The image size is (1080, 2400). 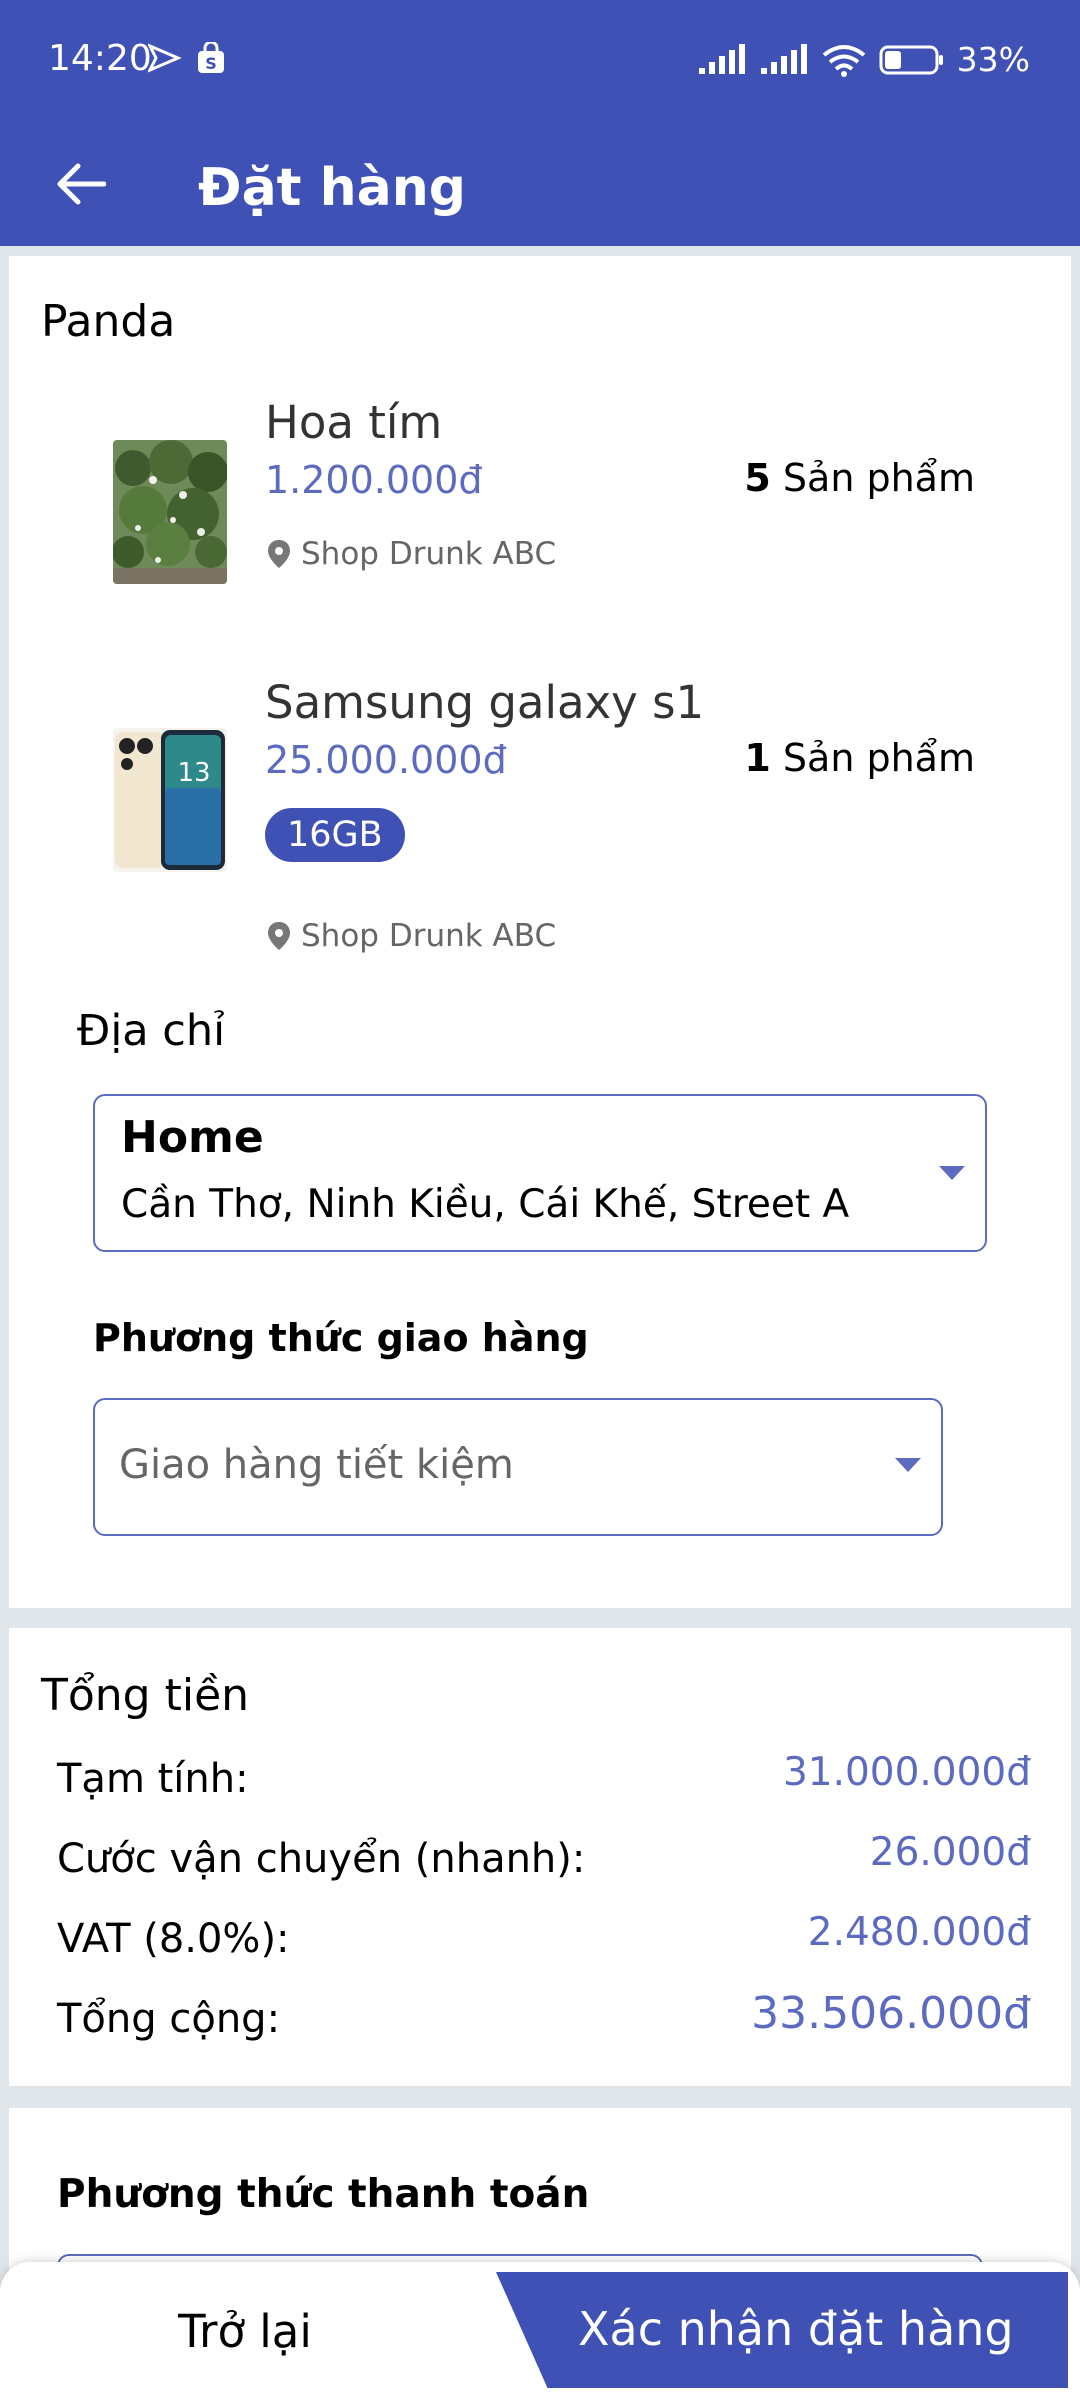 I want to click on confirm-order-button: Xác nhận đặt hàng, so click(x=782, y=2330).